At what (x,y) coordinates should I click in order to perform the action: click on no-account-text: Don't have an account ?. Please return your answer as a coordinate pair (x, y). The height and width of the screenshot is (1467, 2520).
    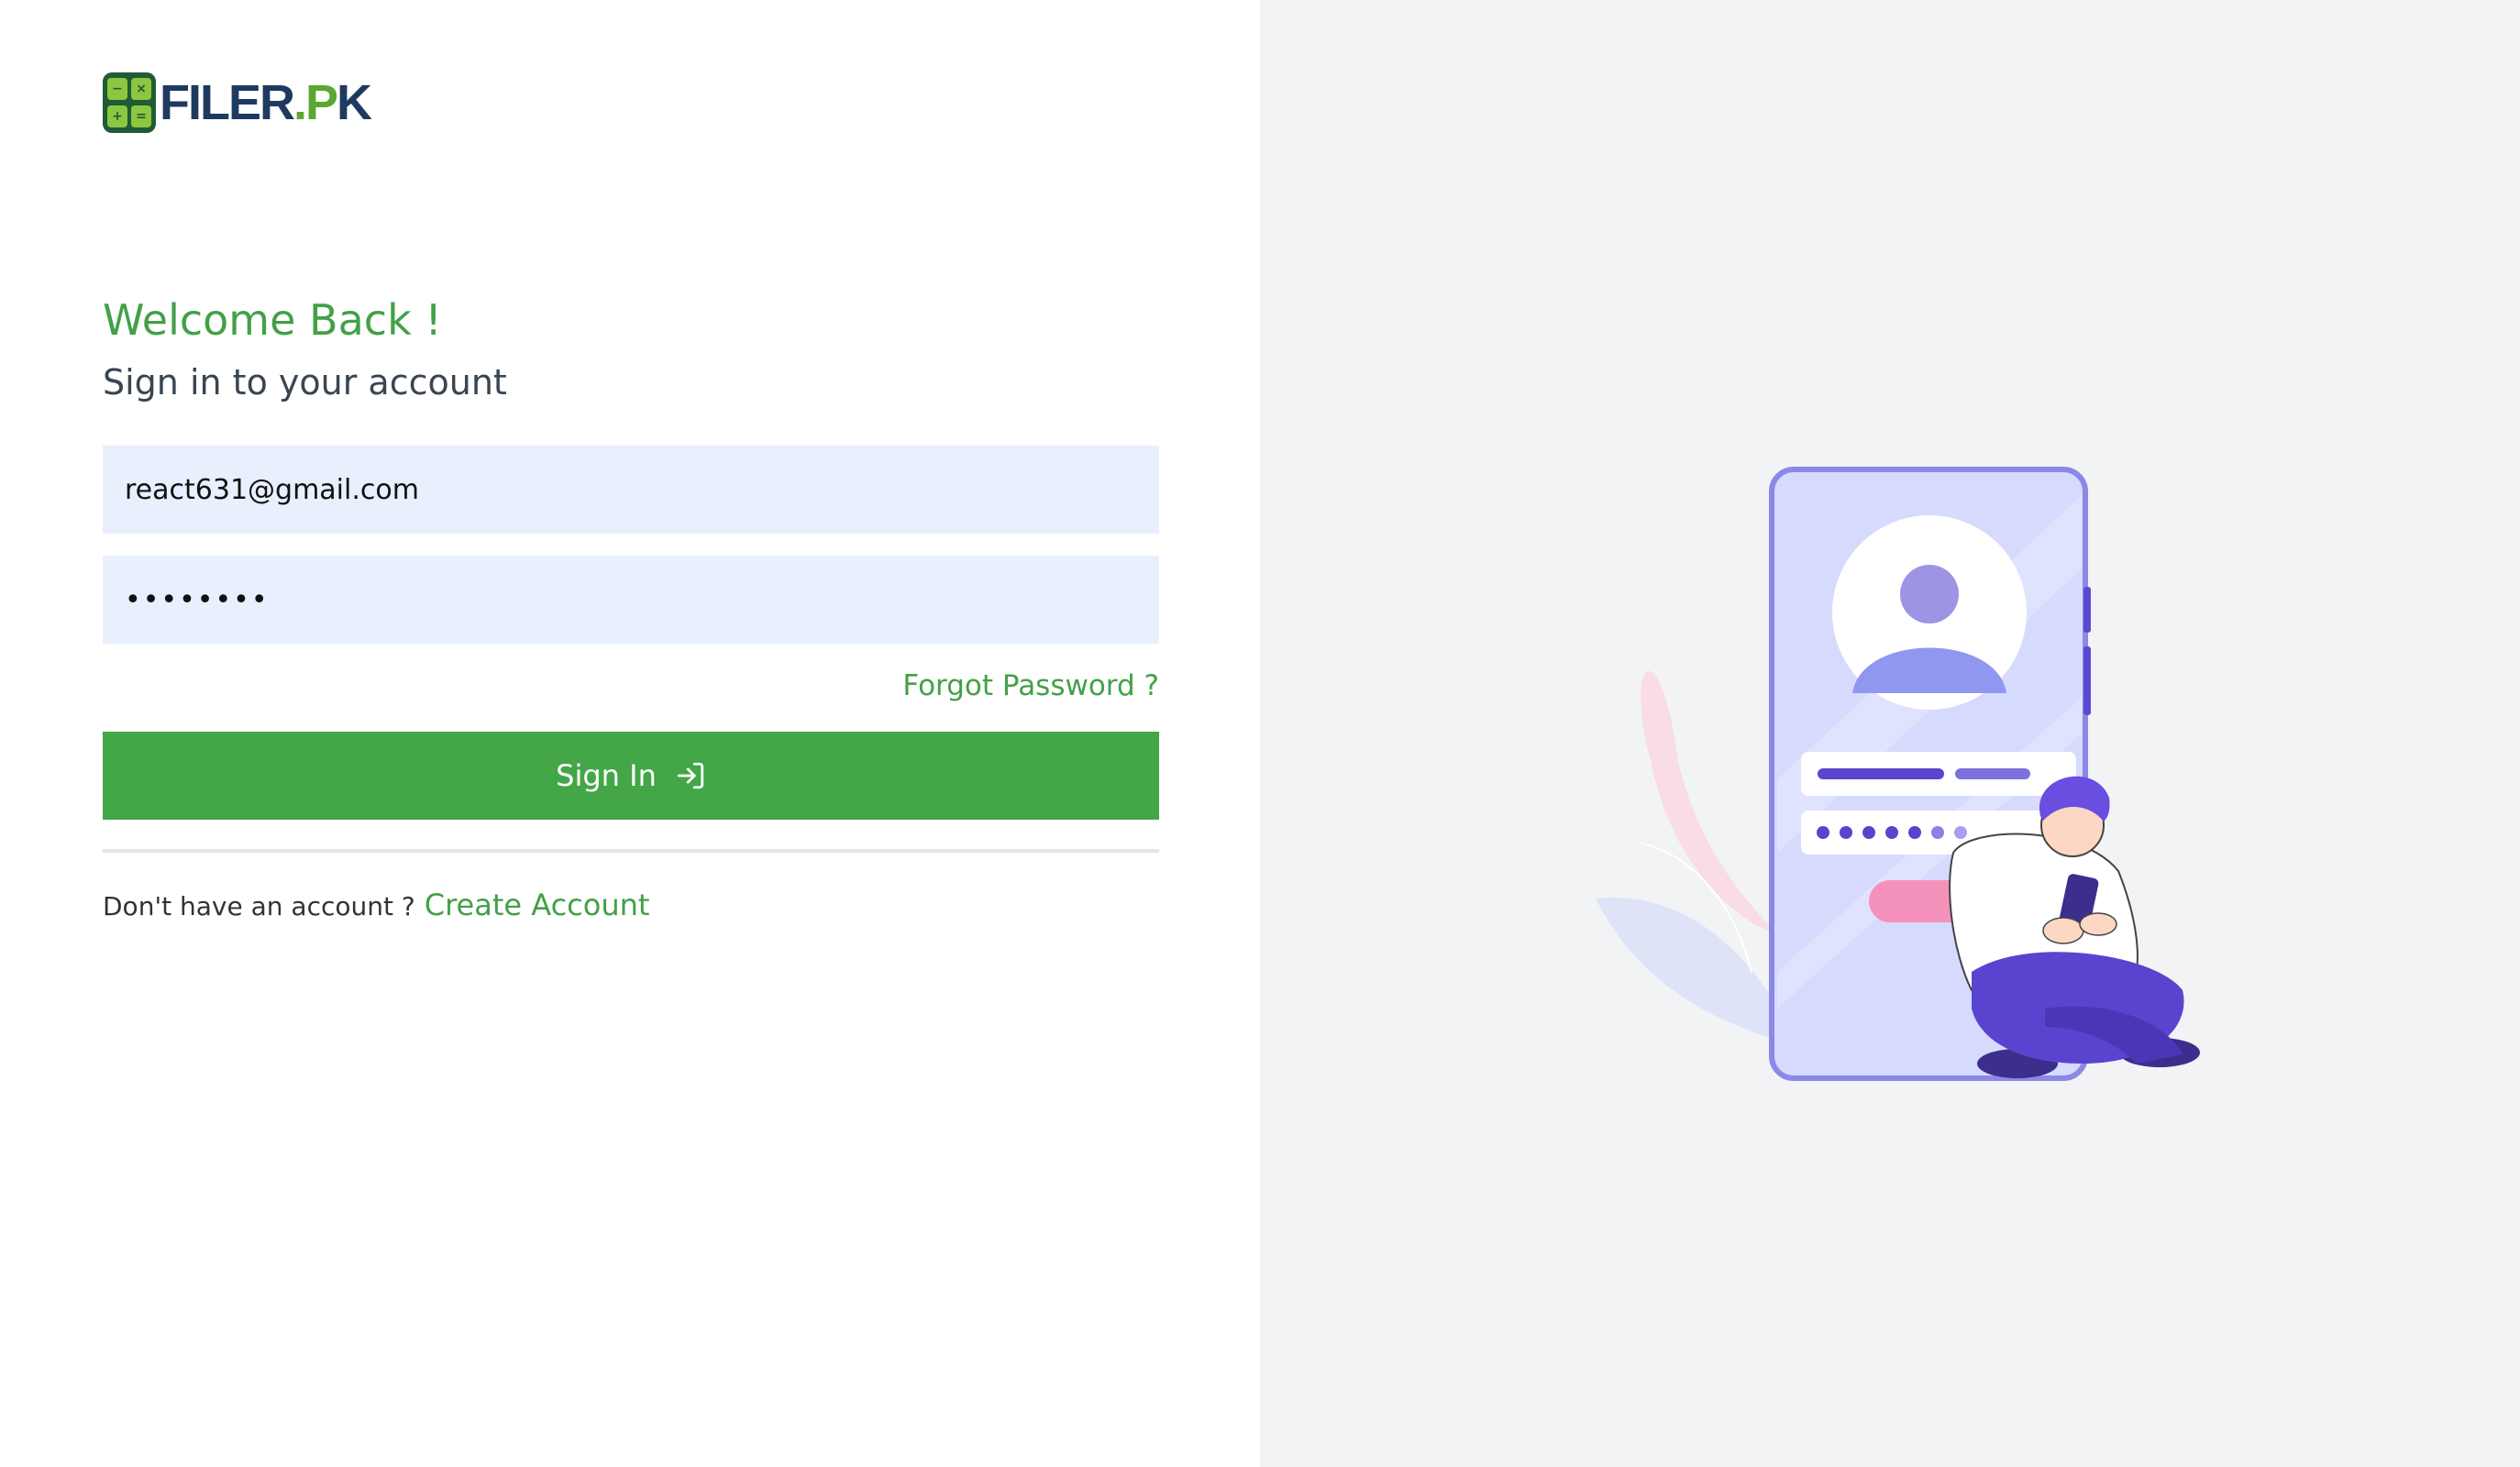
    Looking at the image, I should click on (259, 906).